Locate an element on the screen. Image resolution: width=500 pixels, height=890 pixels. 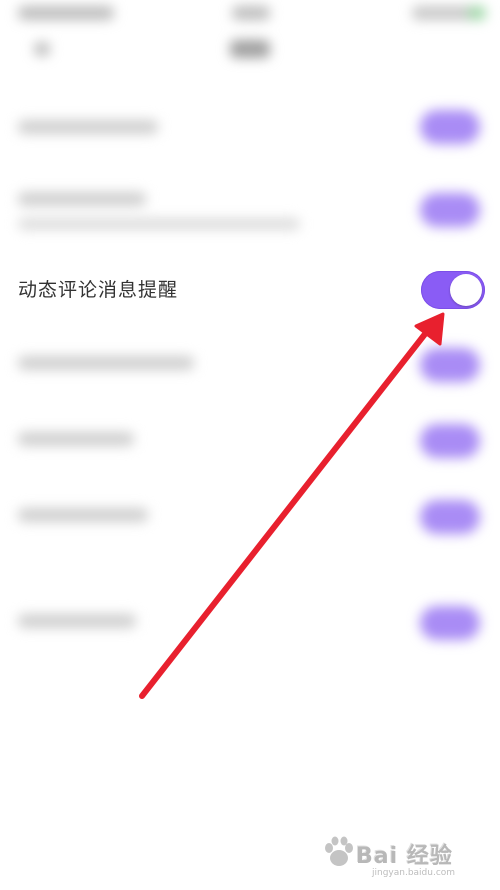
watermark-url: jingyan.baidu.com is located at coordinates (414, 873).